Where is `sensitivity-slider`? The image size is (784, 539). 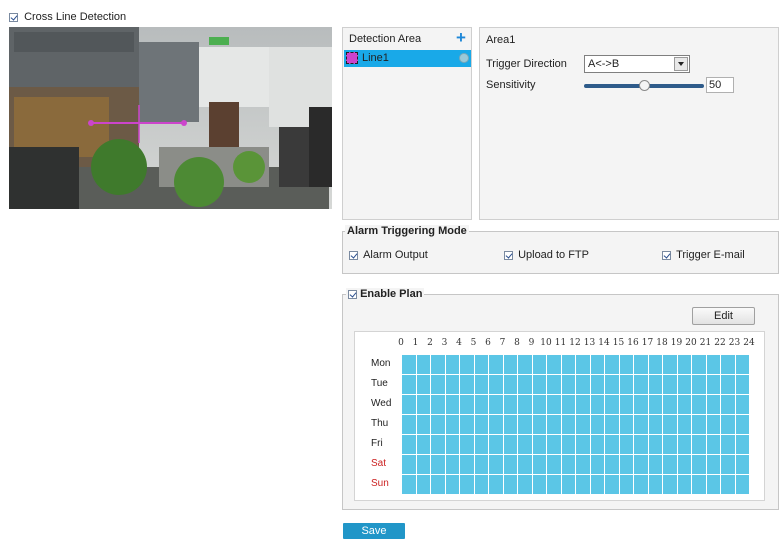
sensitivity-slider is located at coordinates (644, 85).